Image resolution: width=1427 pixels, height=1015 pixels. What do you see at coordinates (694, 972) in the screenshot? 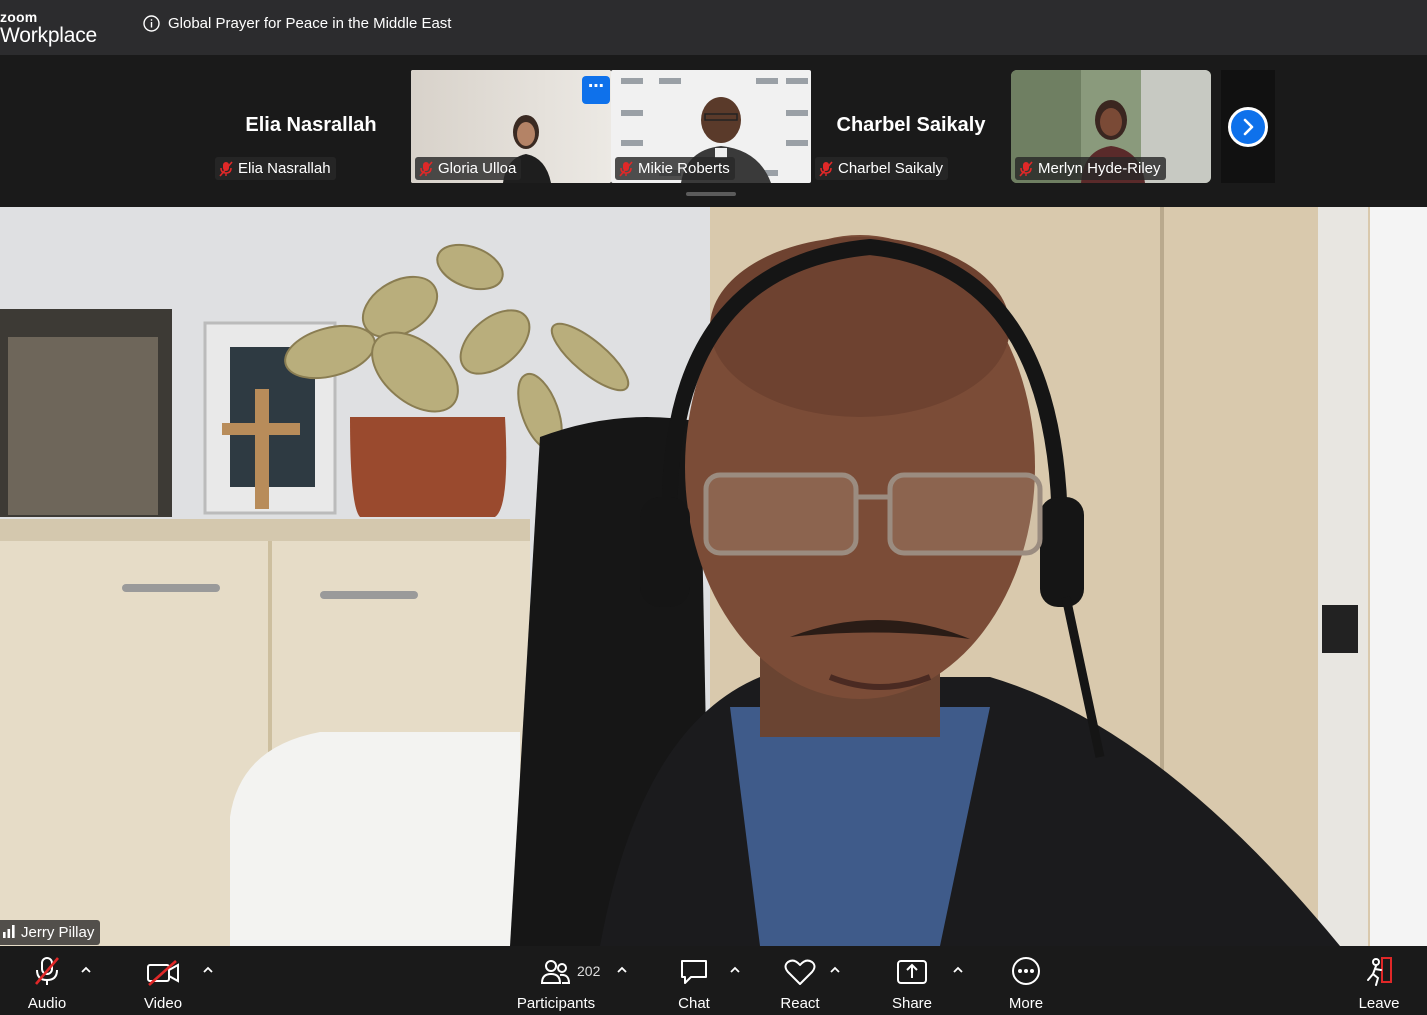
I see `chat-icon` at bounding box center [694, 972].